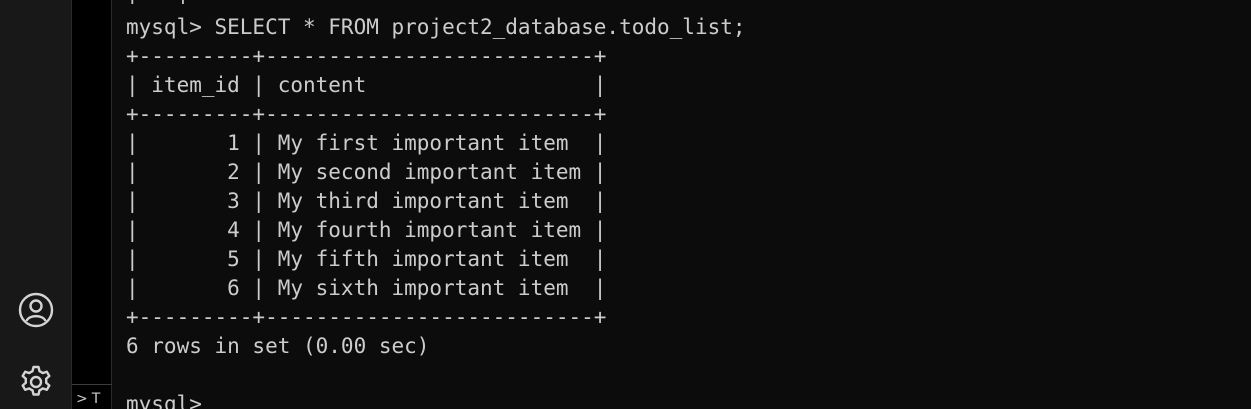  Describe the element at coordinates (36, 310) in the screenshot. I see `account-icon` at that location.